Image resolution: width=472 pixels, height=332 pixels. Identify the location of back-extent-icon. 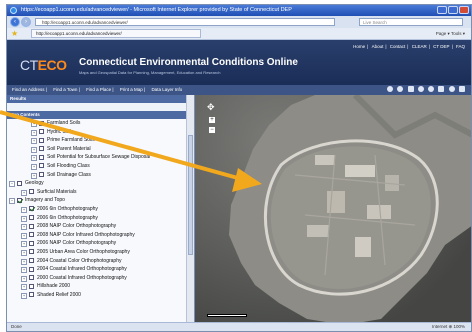
(431, 89).